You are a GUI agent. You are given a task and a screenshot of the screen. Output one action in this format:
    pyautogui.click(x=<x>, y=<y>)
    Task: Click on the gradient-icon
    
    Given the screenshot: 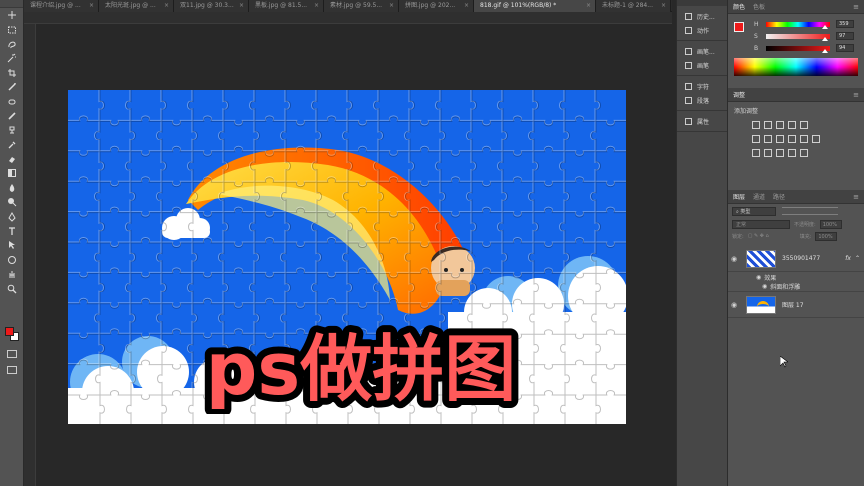 What is the action you would take?
    pyautogui.click(x=12, y=173)
    